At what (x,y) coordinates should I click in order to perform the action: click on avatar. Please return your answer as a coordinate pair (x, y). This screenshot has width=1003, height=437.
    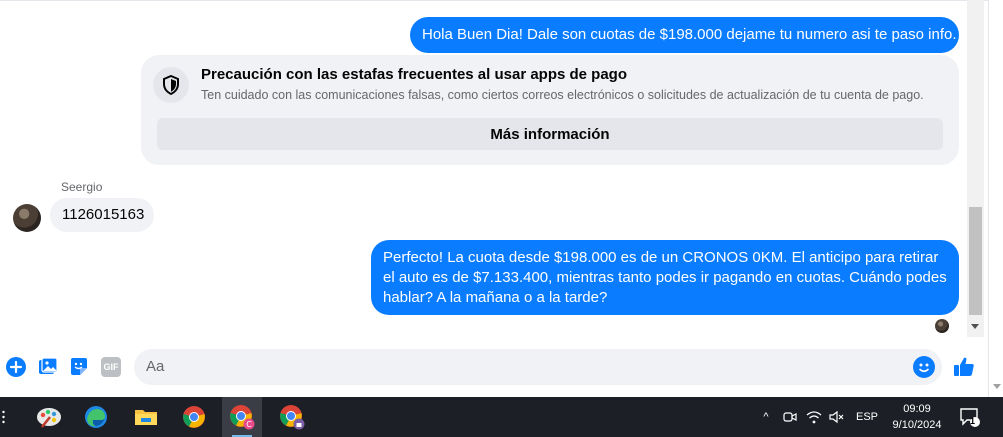
    Looking at the image, I should click on (27, 218).